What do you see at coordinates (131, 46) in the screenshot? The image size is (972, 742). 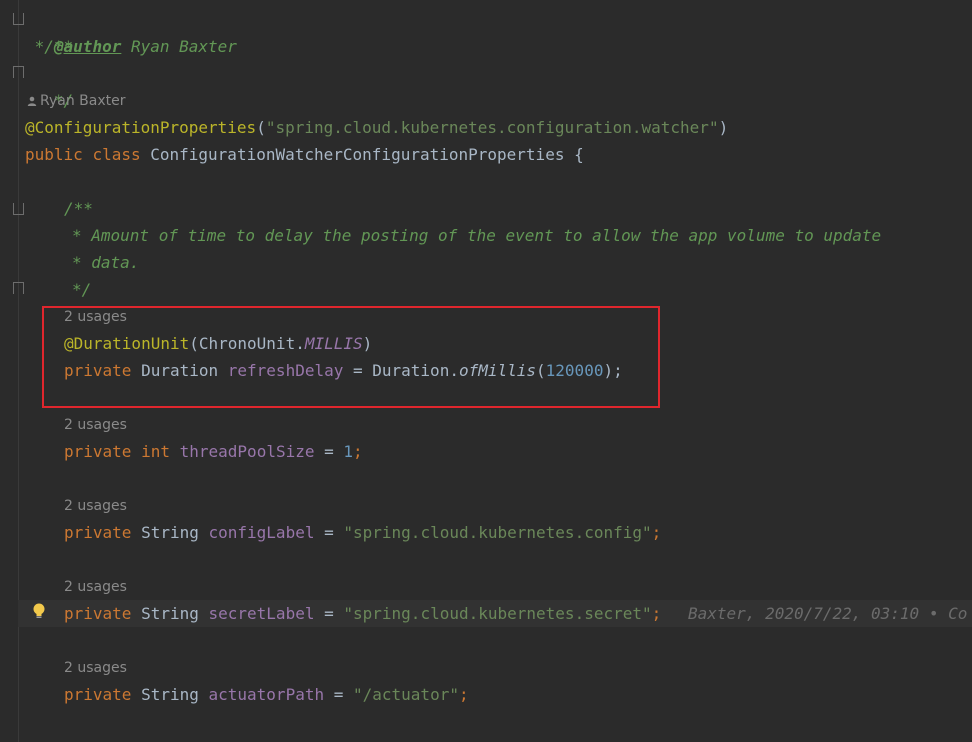 I see `javadoc-author-line: * @author Ryan Baxter` at bounding box center [131, 46].